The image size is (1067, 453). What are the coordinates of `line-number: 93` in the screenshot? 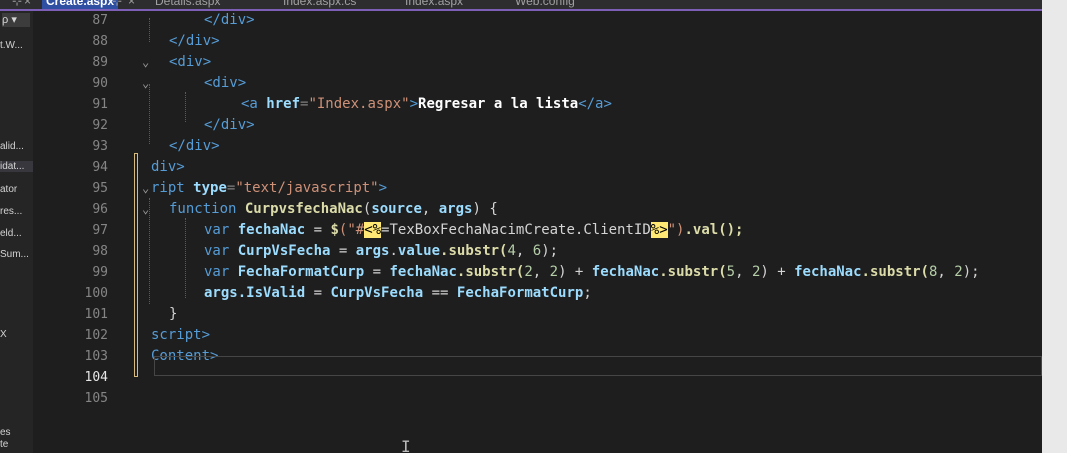 It's located at (100, 146).